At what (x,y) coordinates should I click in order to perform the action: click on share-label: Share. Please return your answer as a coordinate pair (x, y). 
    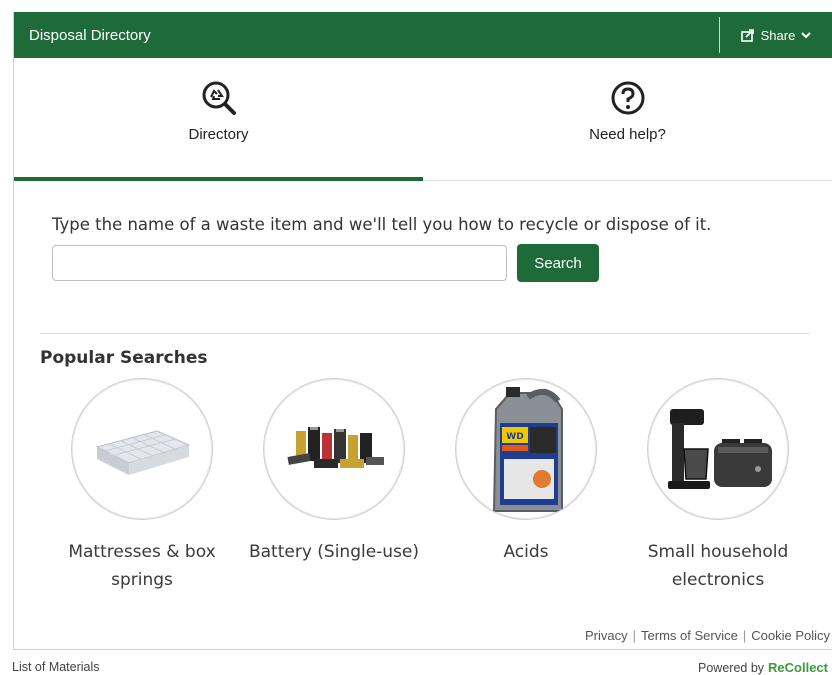
    Looking at the image, I should click on (778, 35).